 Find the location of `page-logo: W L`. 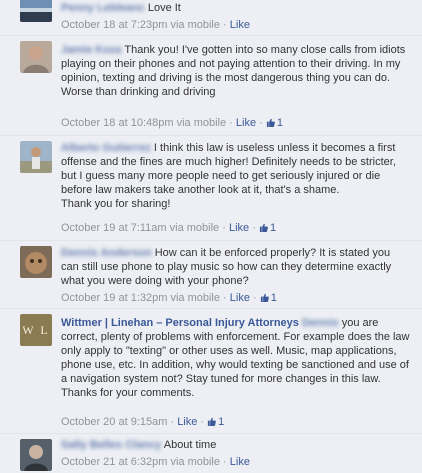

page-logo: W L is located at coordinates (36, 330).